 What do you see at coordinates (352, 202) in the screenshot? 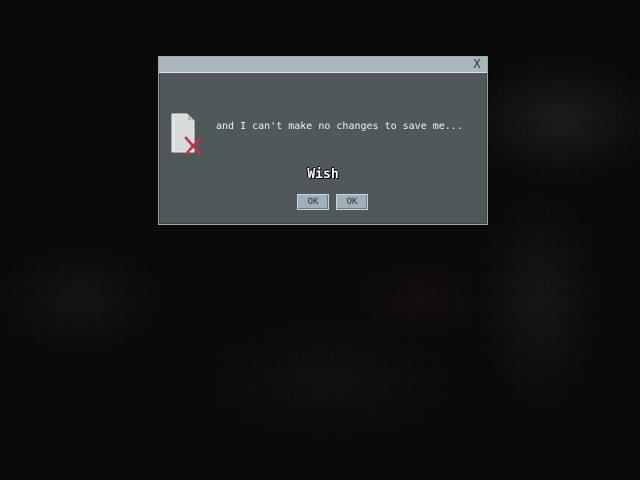
I see `ok-button-2: OK` at bounding box center [352, 202].